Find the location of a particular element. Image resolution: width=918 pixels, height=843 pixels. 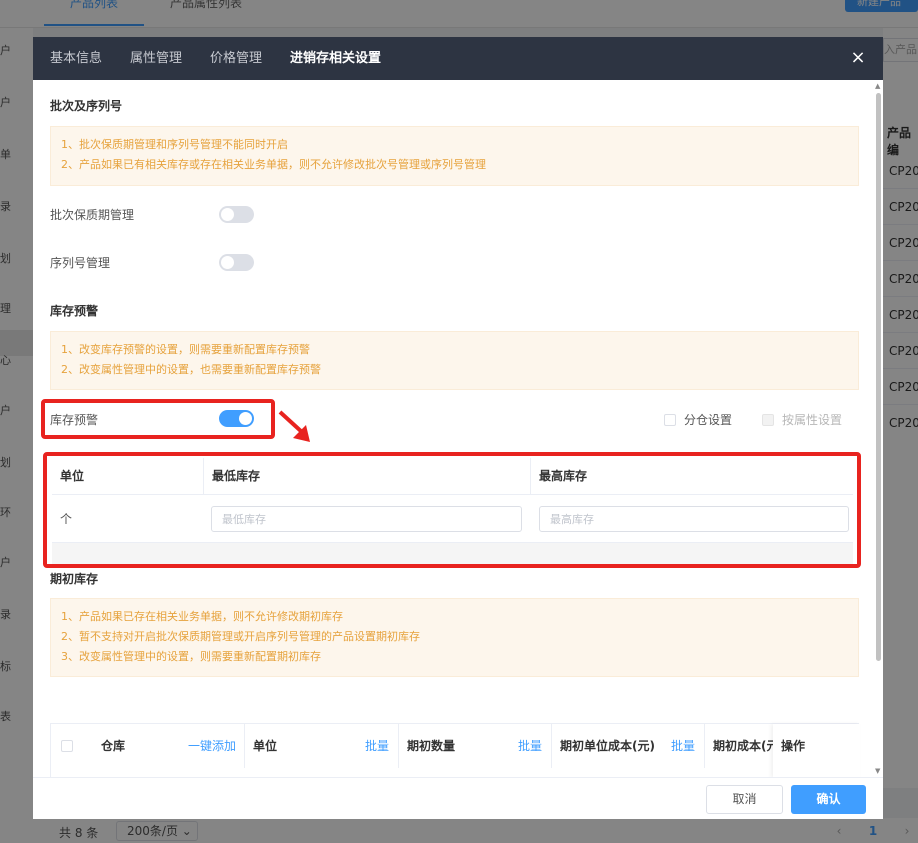

tab-price-management: 价格管理 is located at coordinates (236, 58).